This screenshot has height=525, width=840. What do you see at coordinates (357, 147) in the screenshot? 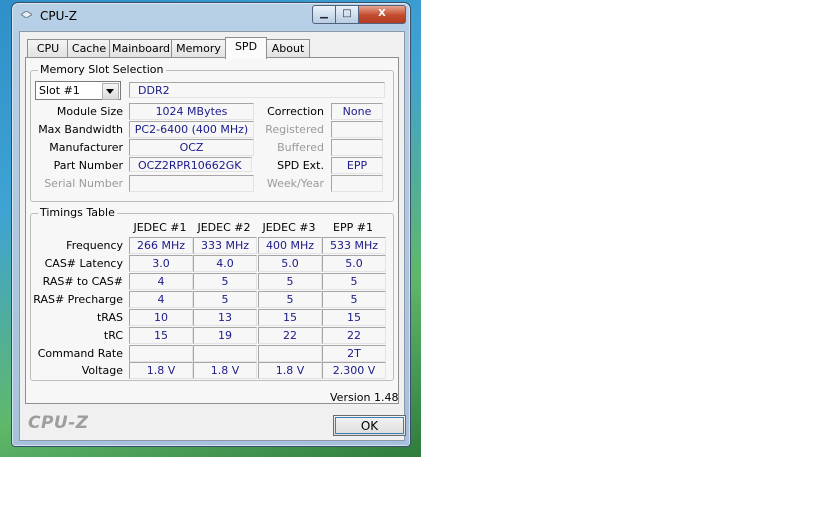
I see `buffered-value` at bounding box center [357, 147].